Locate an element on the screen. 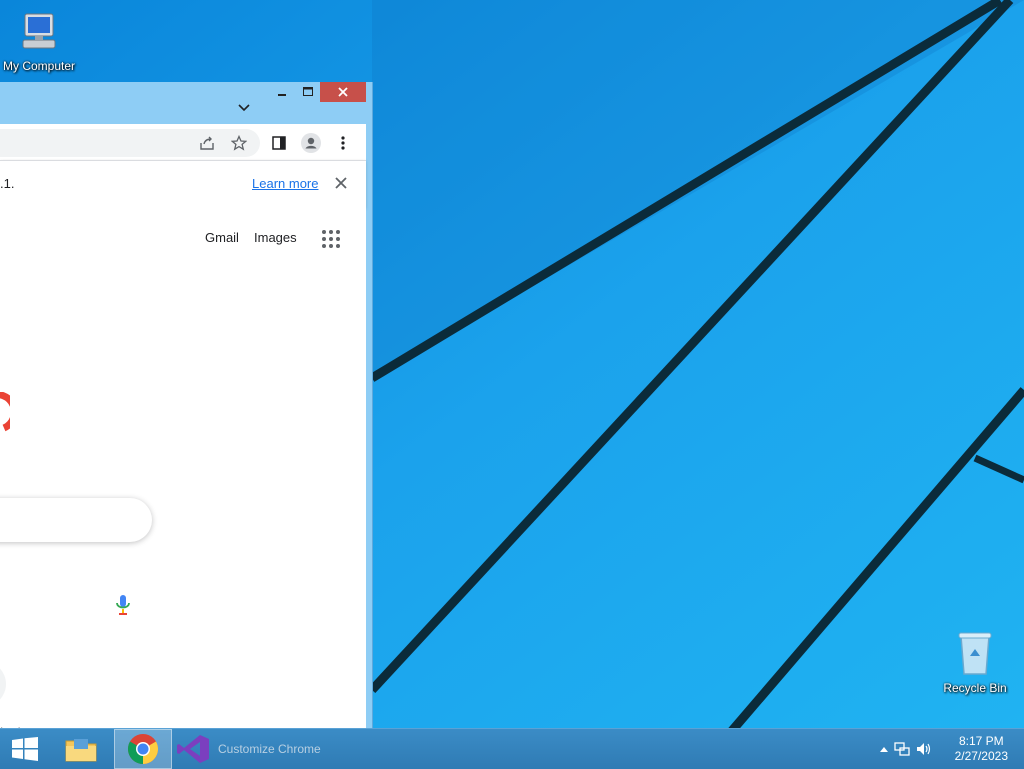 The height and width of the screenshot is (769, 1024). address-bar is located at coordinates (130, 143).